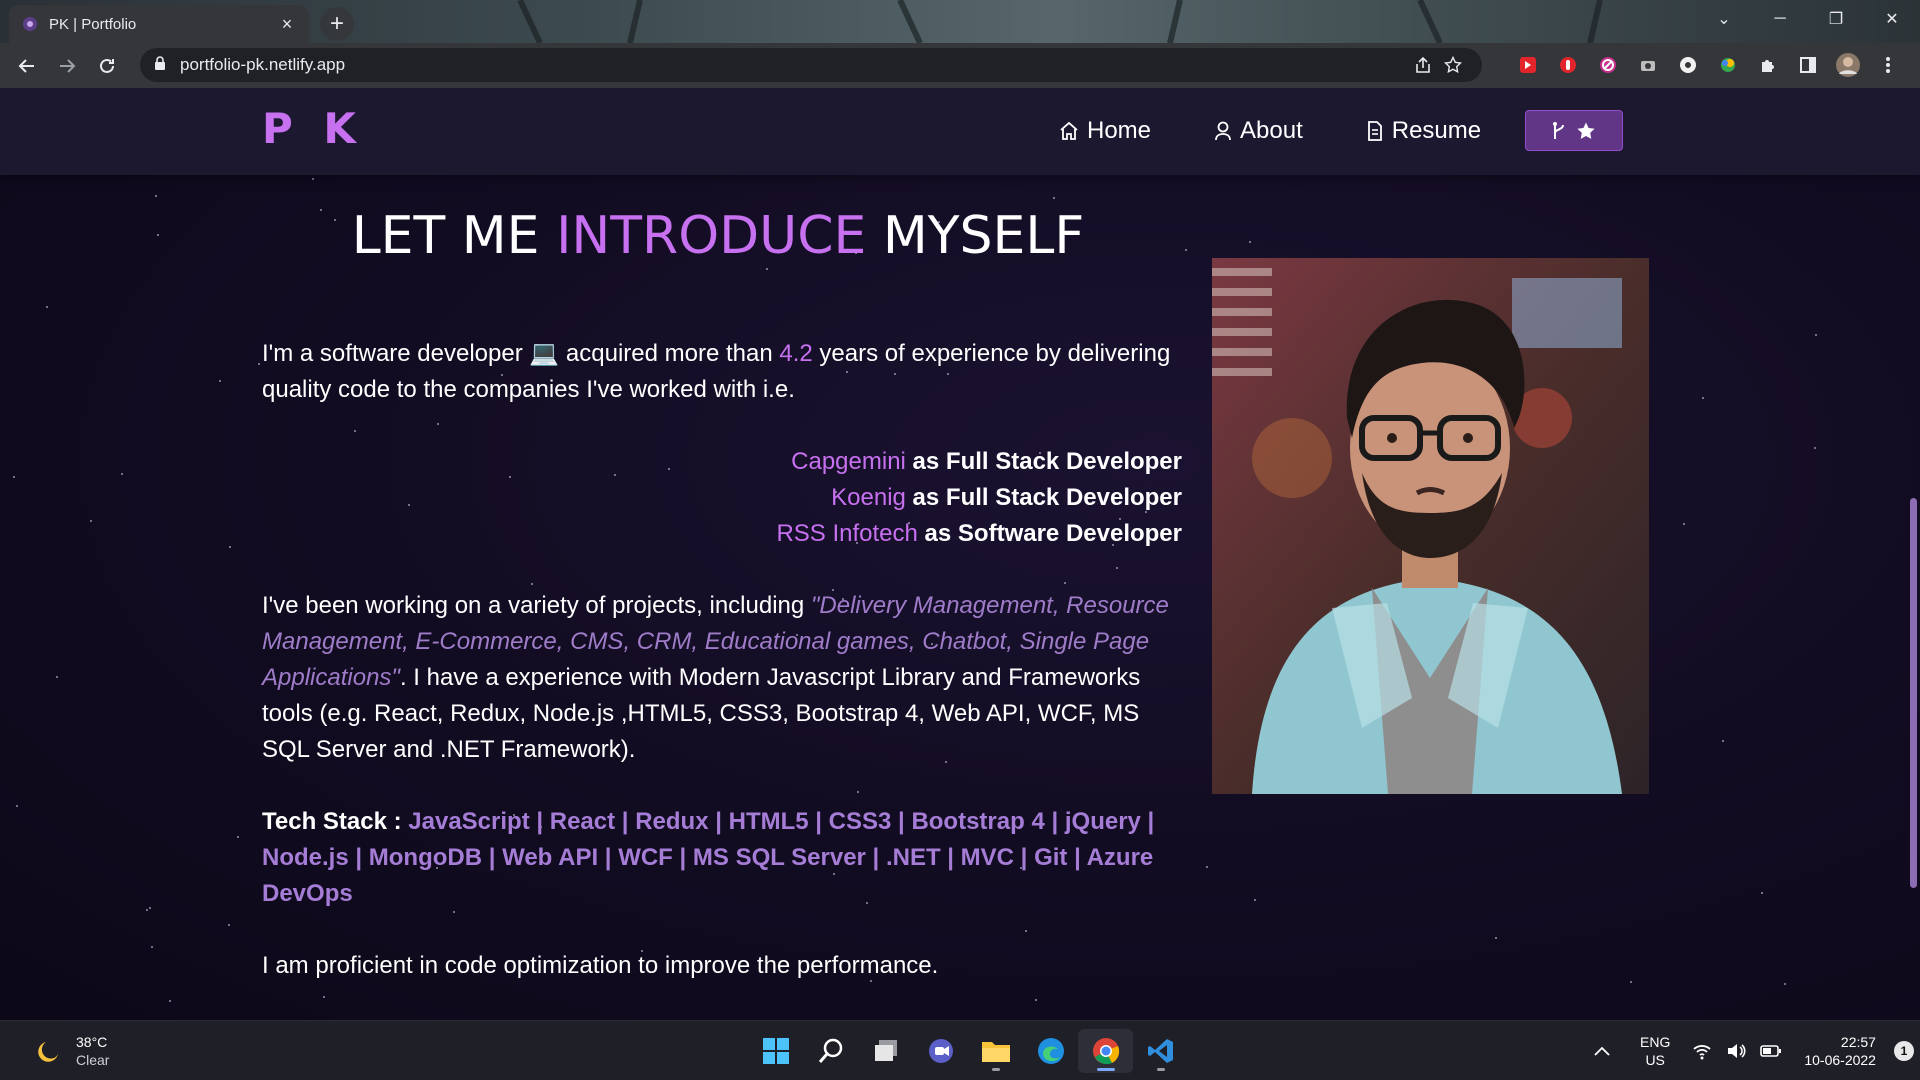 The width and height of the screenshot is (1920, 1080). I want to click on close-window-icon: ✕, so click(1892, 19).